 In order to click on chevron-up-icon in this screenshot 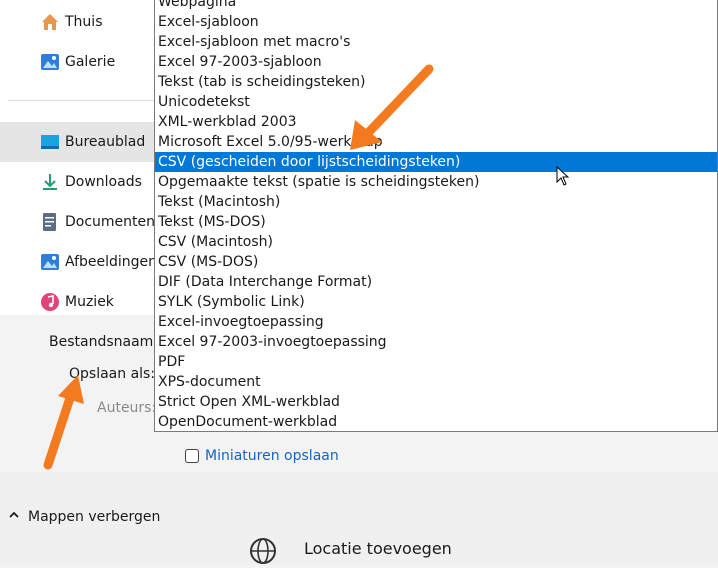, I will do `click(14, 517)`.